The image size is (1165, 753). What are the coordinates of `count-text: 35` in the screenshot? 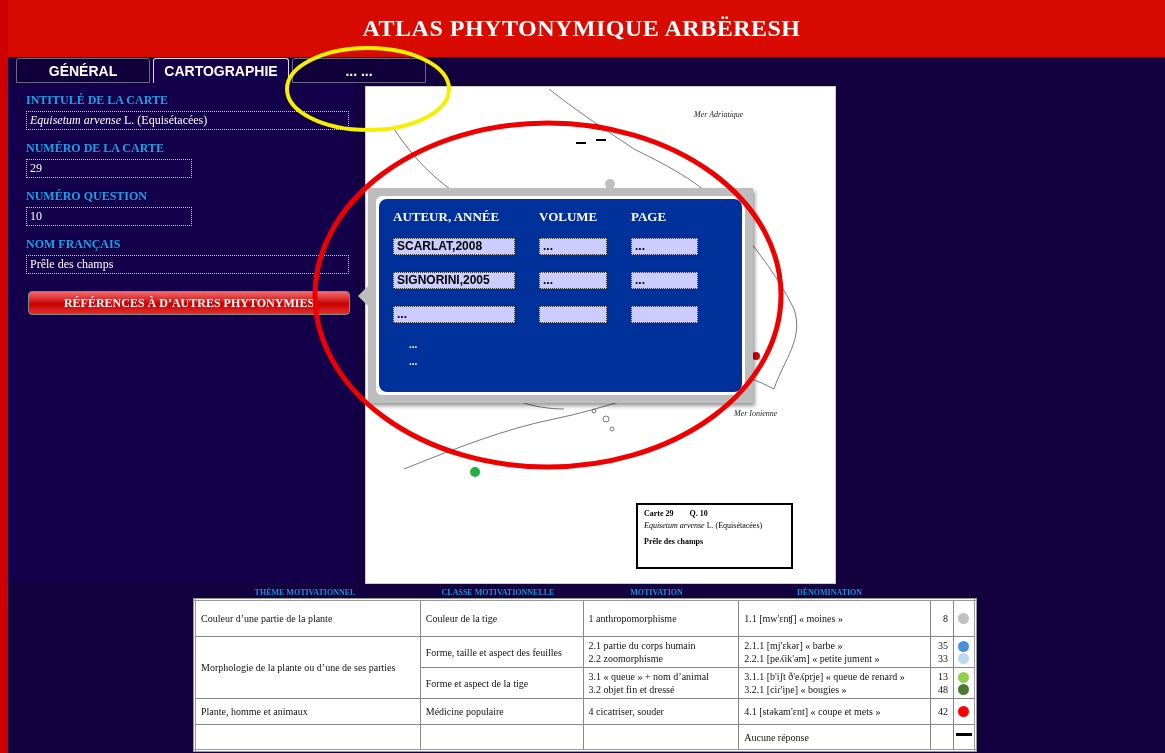 It's located at (942, 645).